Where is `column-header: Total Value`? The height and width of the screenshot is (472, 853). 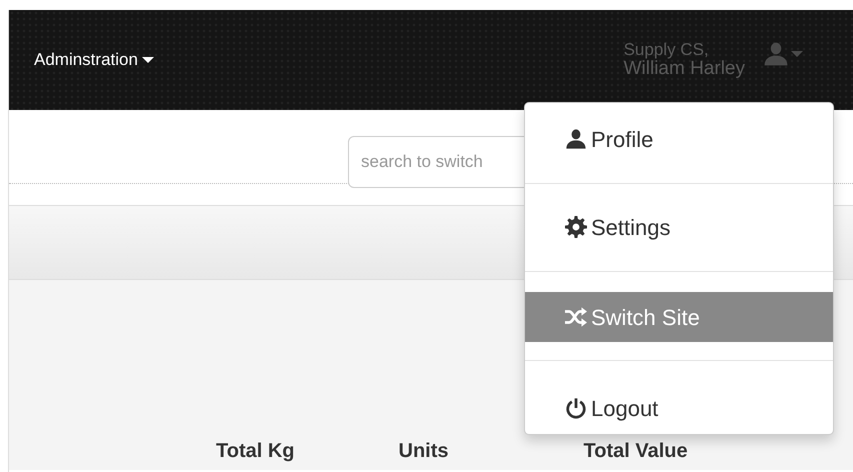 column-header: Total Value is located at coordinates (636, 451).